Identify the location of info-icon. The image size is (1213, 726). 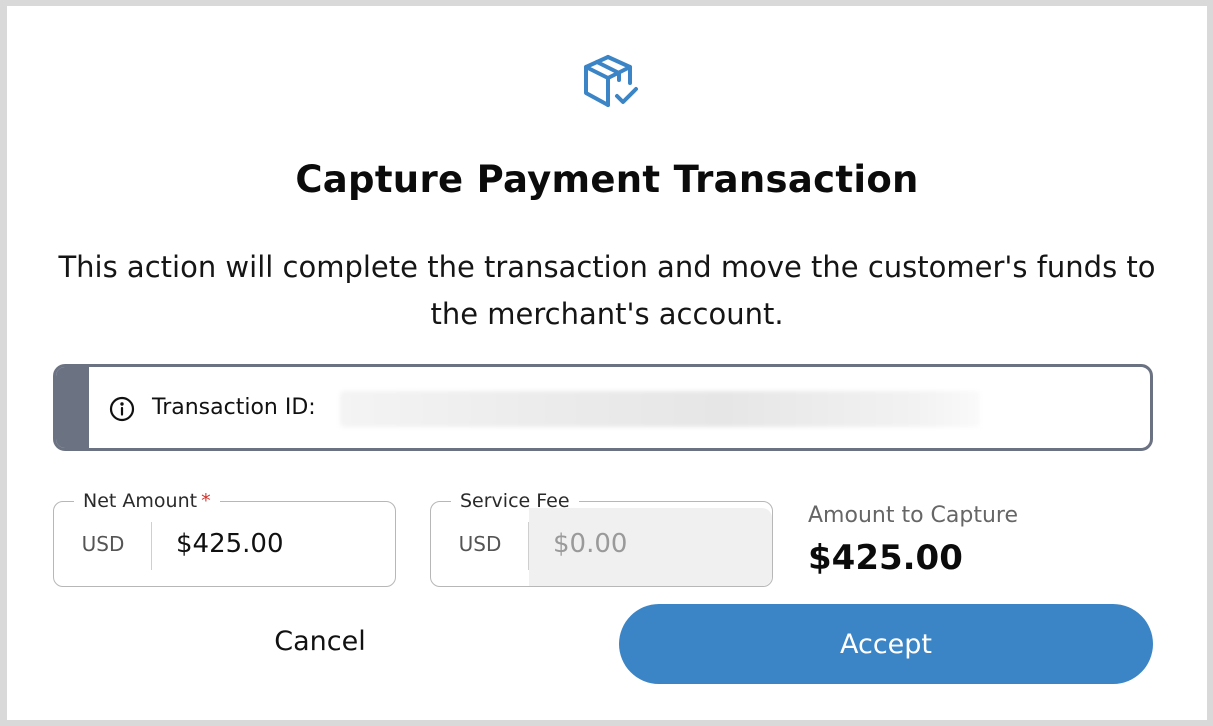
(122, 409).